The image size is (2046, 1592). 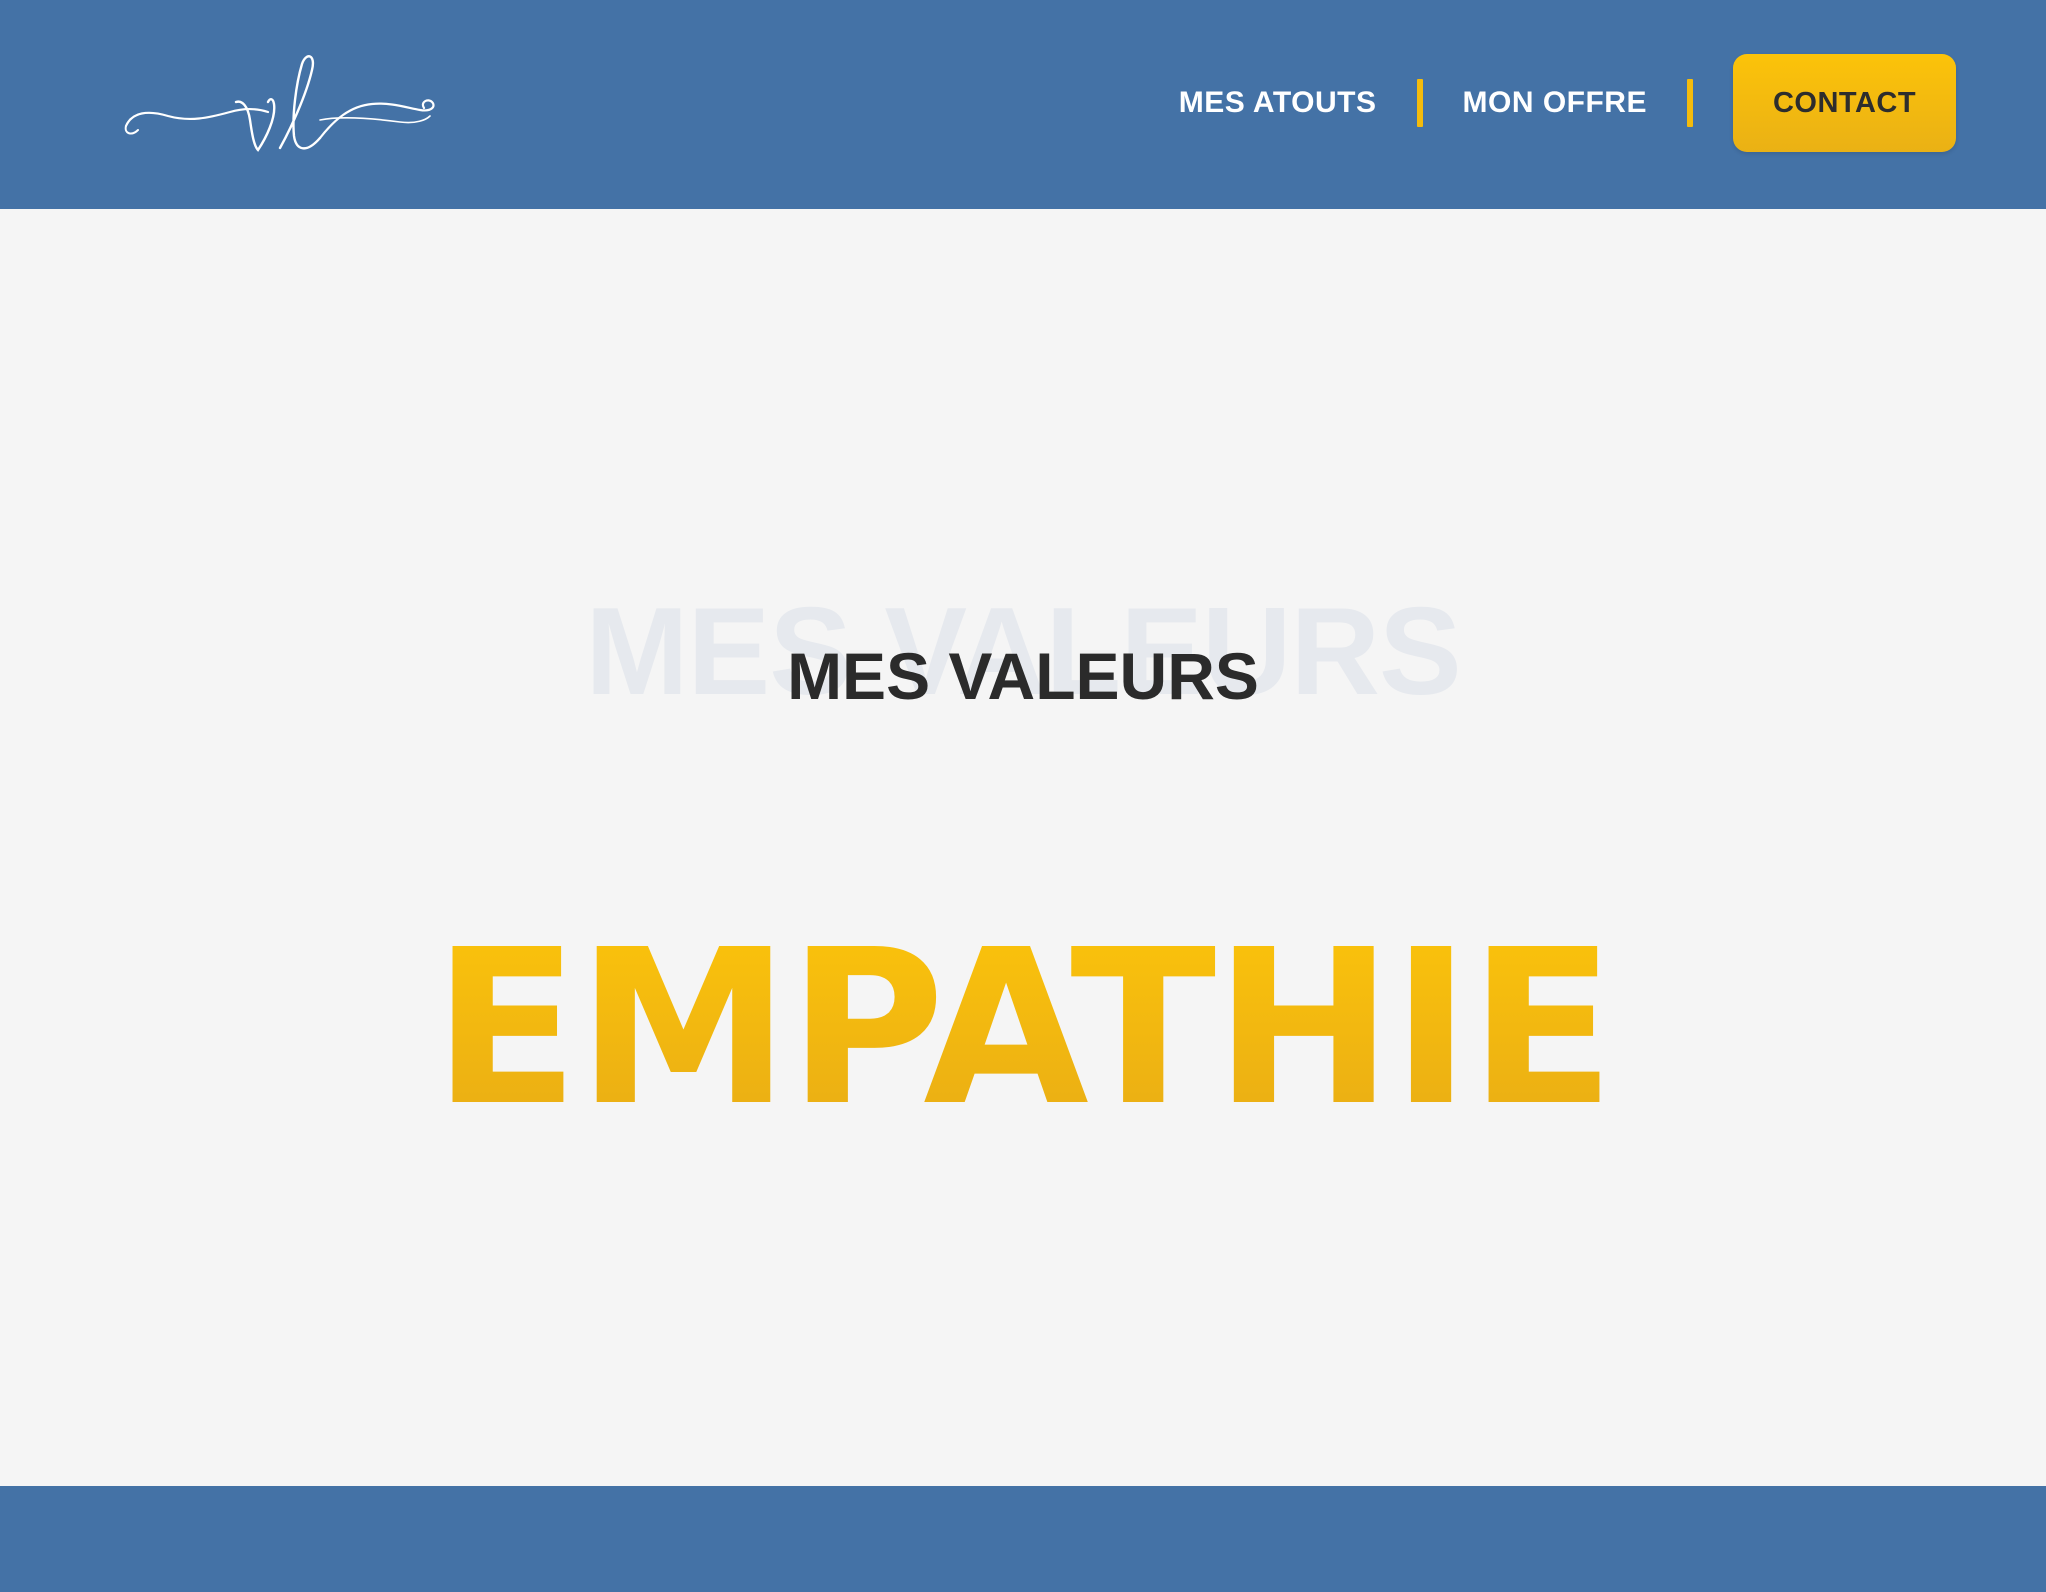 What do you see at coordinates (1555, 103) in the screenshot?
I see `nav-link-mon-offre: MON OFFRE` at bounding box center [1555, 103].